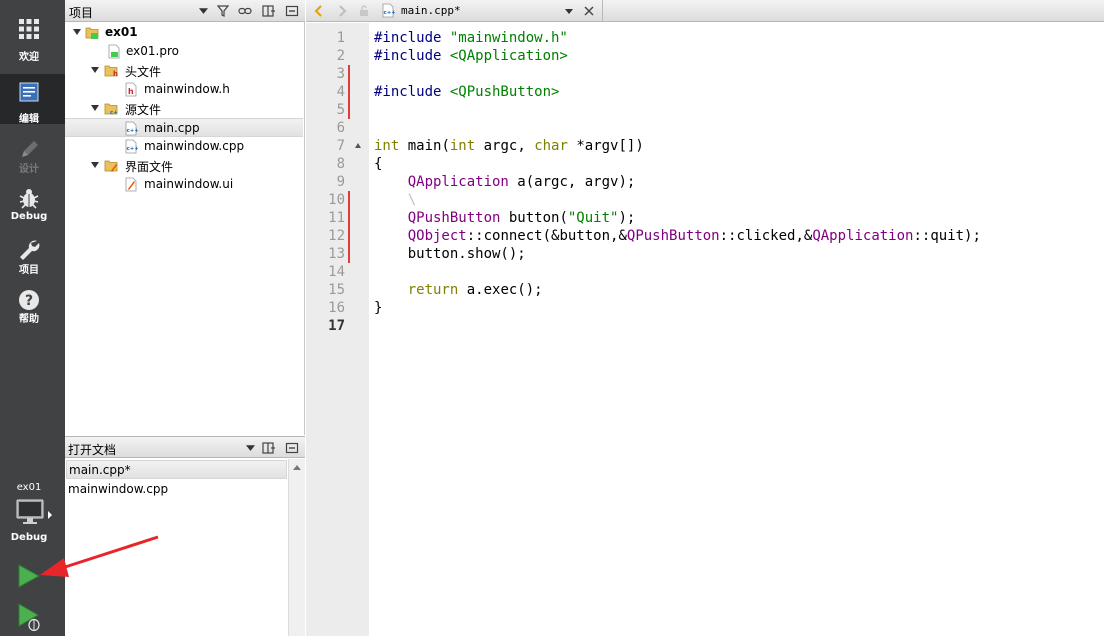 This screenshot has width=1104, height=636. I want to click on code-line: QPushButton button("Quit");, so click(505, 218).